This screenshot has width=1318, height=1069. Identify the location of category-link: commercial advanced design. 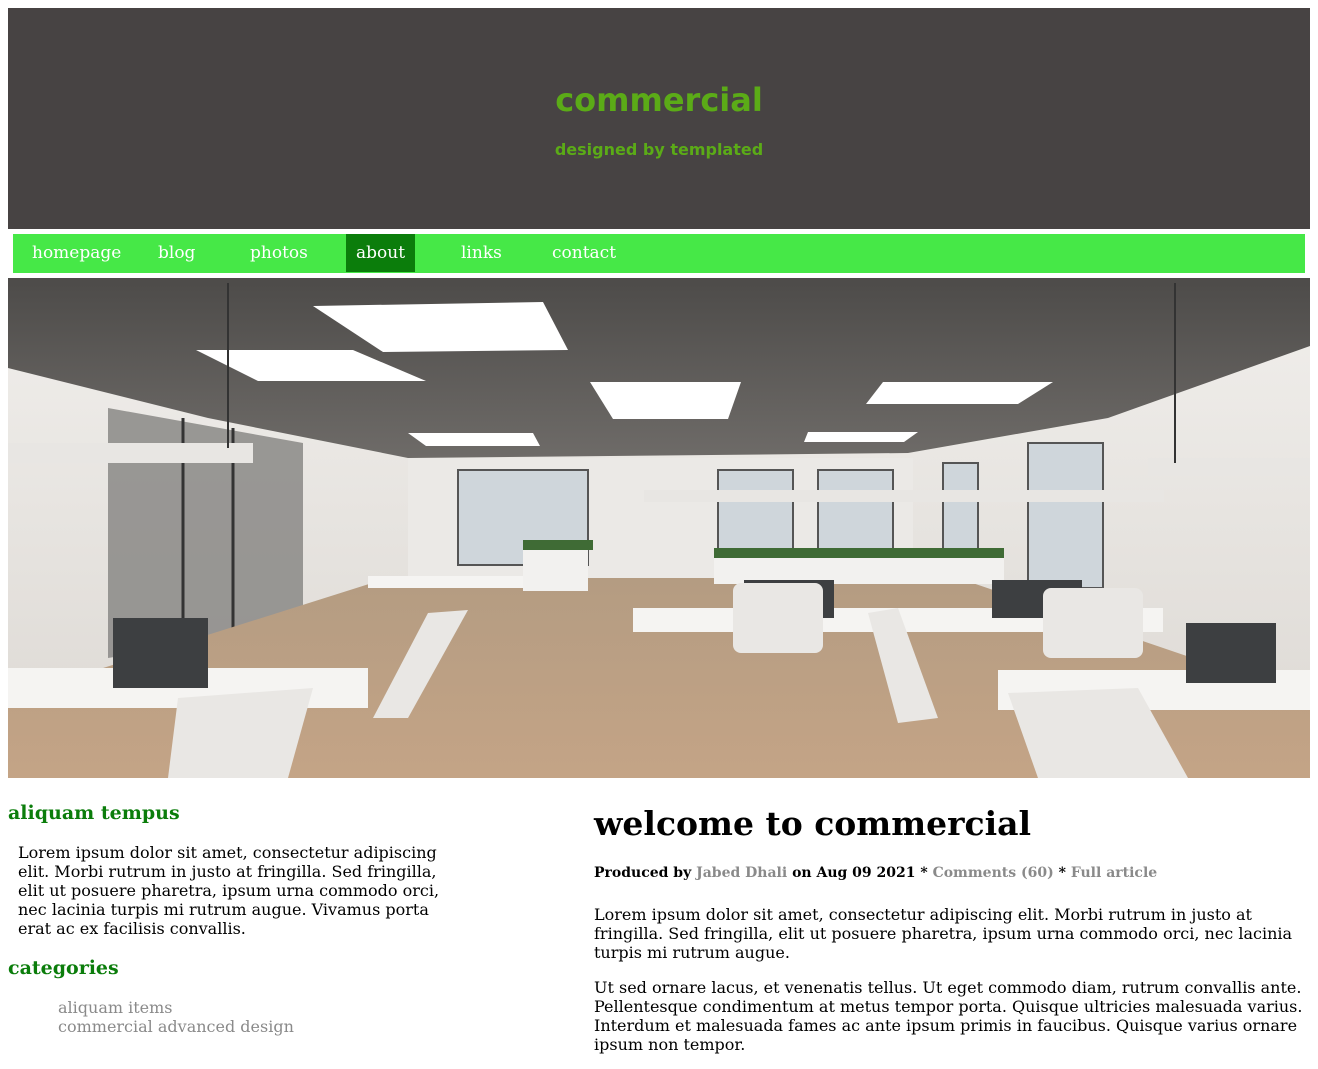
(176, 1026).